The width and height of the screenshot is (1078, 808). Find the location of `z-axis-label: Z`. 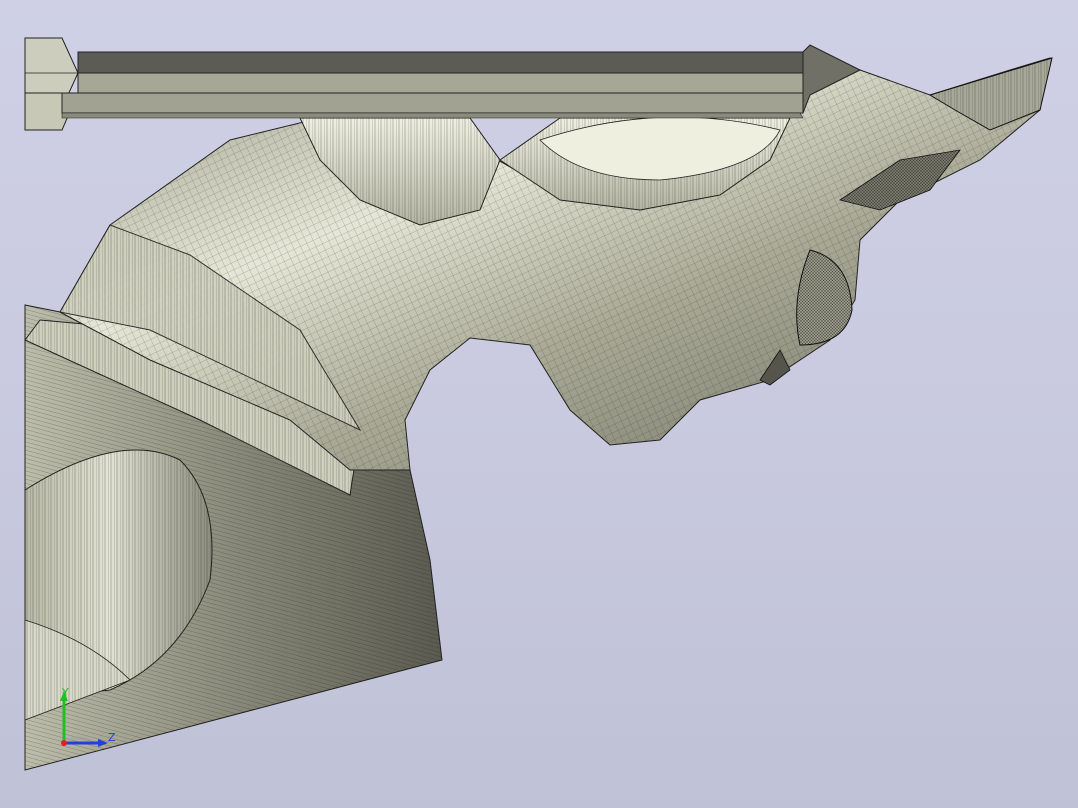

z-axis-label: Z is located at coordinates (112, 737).